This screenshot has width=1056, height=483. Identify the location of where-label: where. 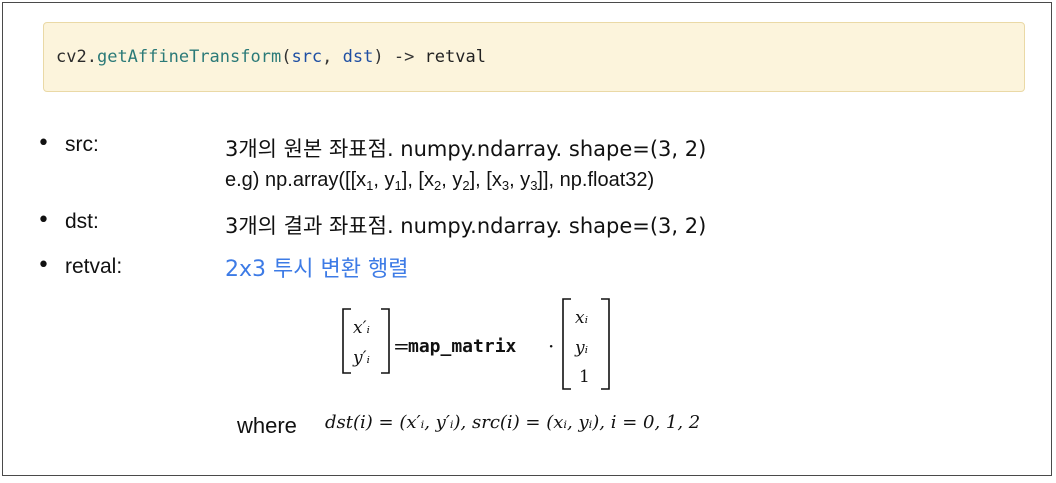
(267, 425).